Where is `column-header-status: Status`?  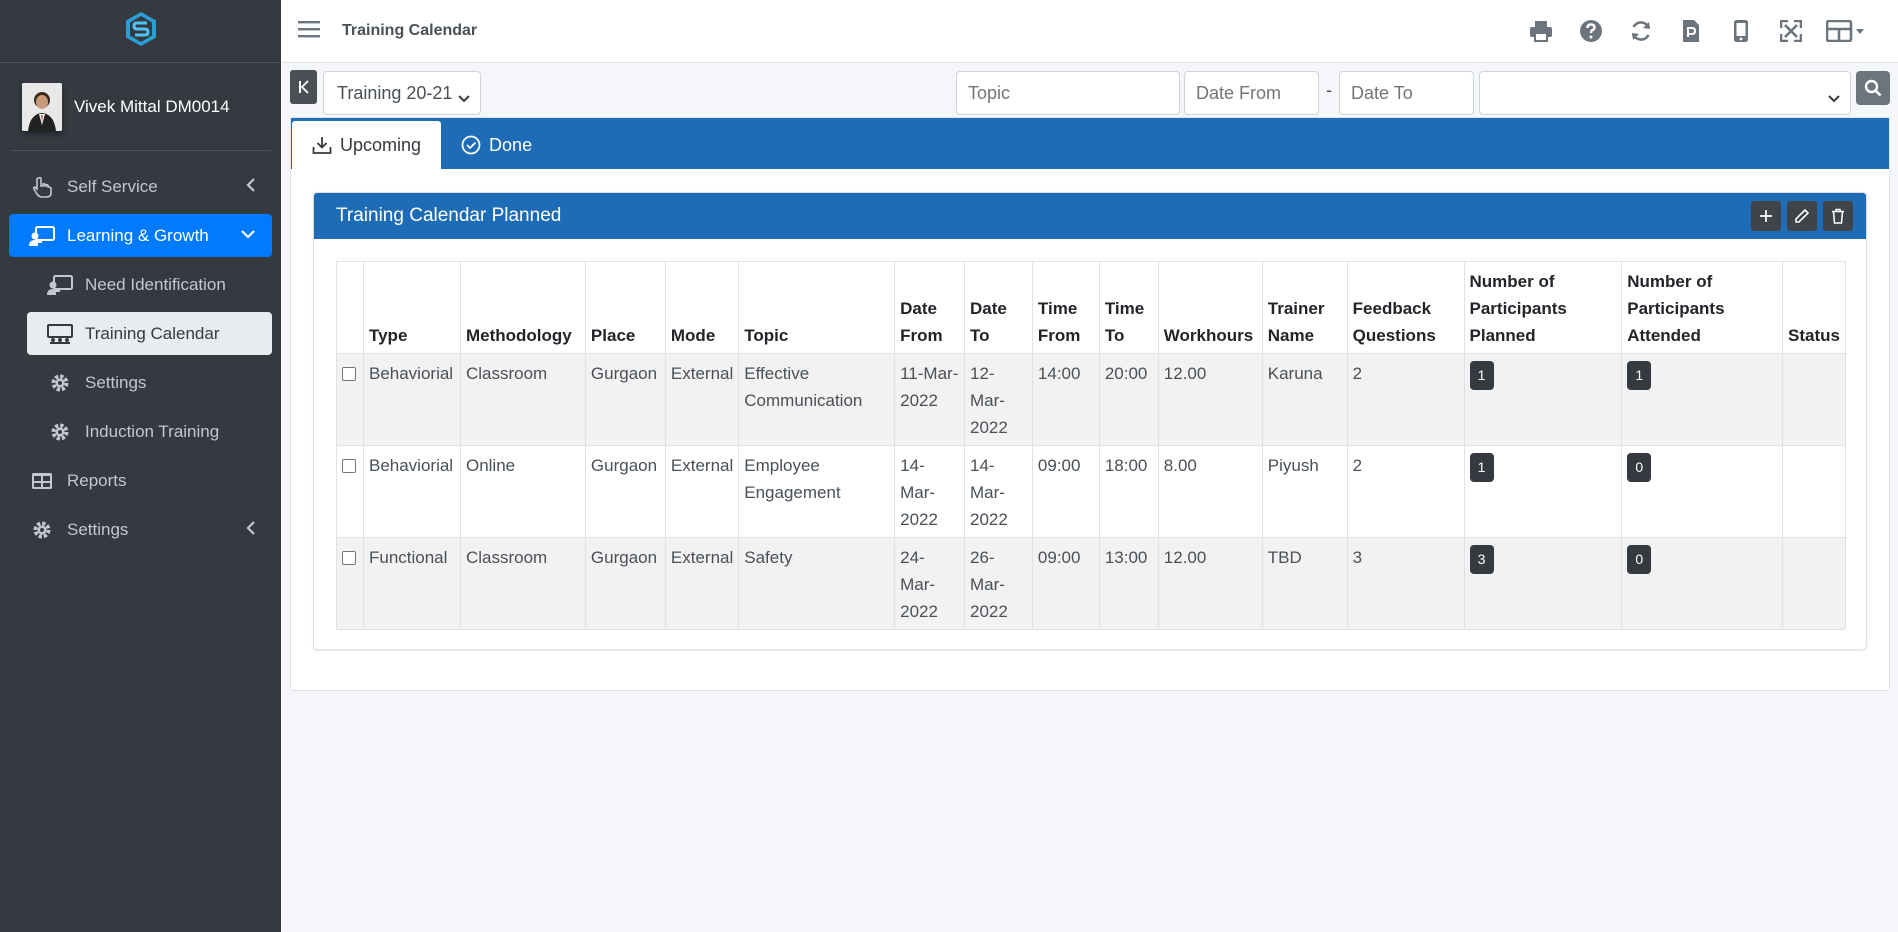
column-header-status: Status is located at coordinates (1814, 307).